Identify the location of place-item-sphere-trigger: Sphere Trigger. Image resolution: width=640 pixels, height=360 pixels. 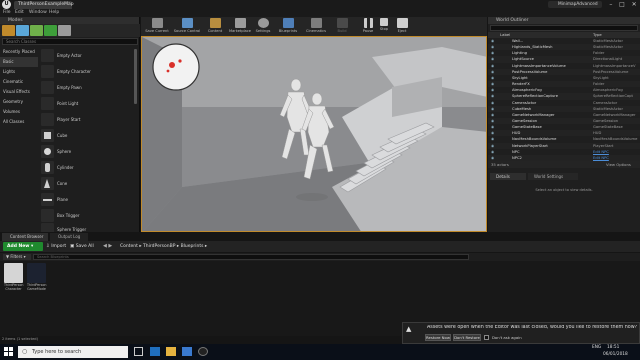
(86, 227).